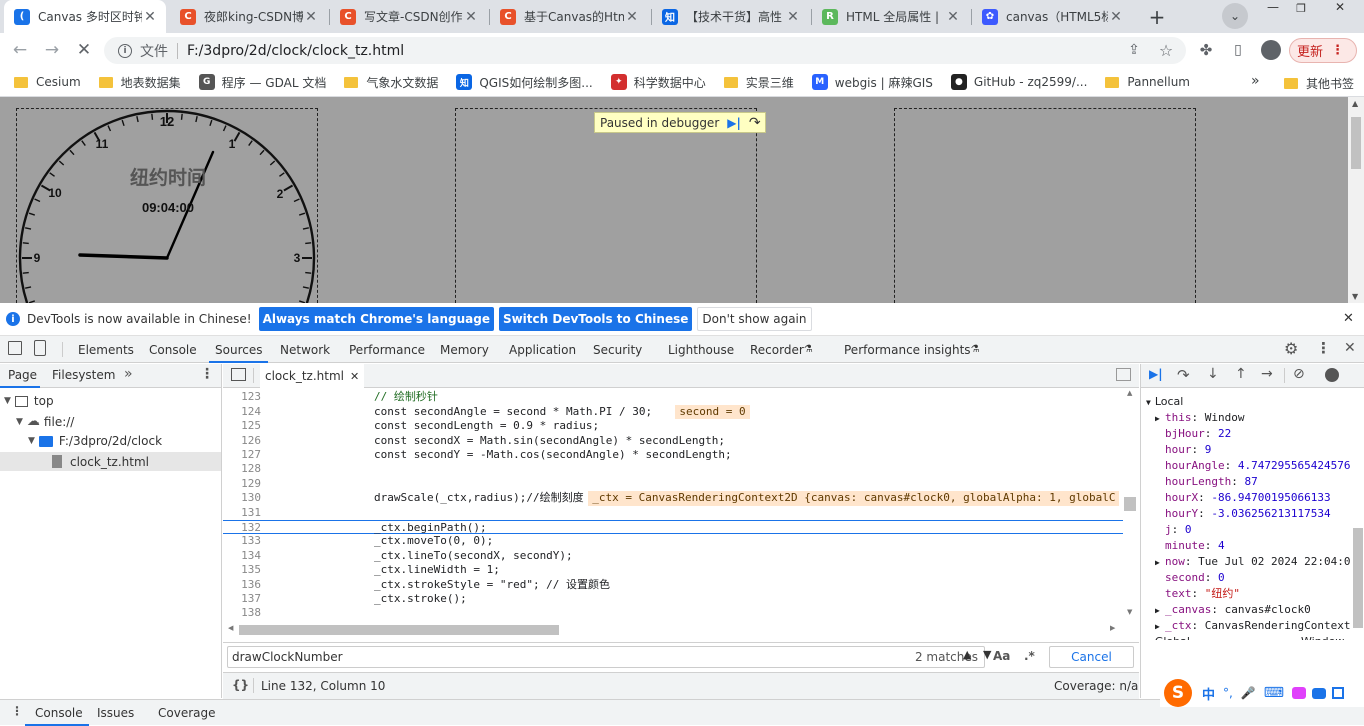 The height and width of the screenshot is (726, 1364). I want to click on bookmark-item: Mwebgis | 麻辣GIS, so click(872, 82).